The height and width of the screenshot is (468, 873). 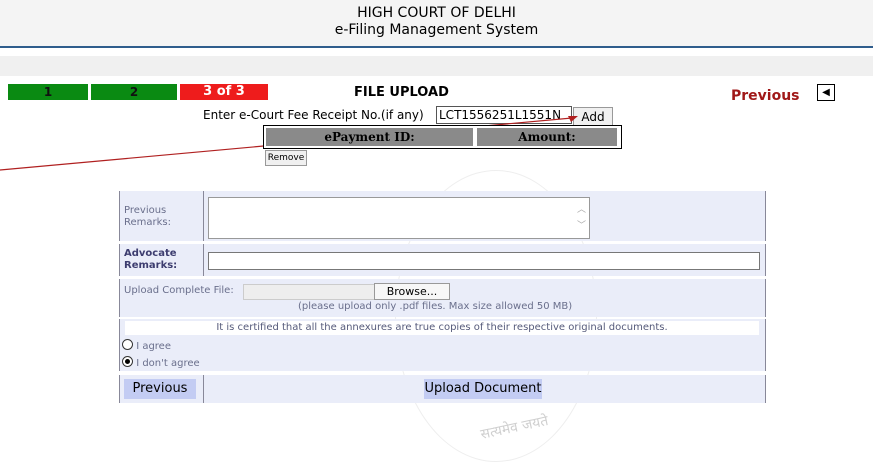 I want to click on previous-remarks-textarea: ︿ ﹀, so click(x=399, y=218).